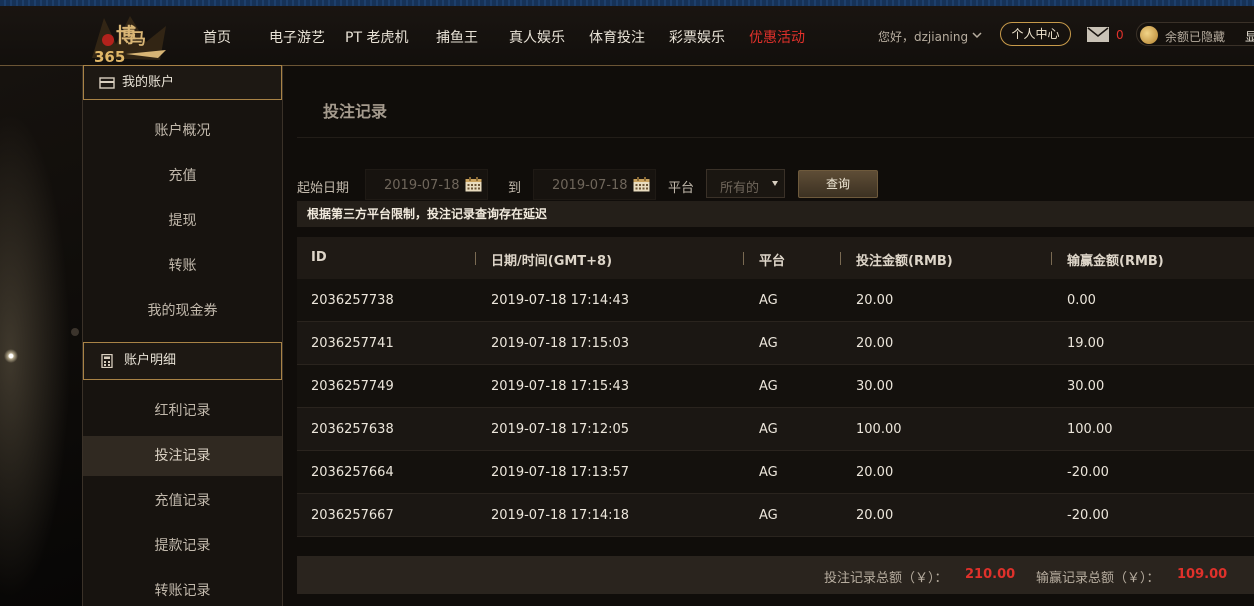 This screenshot has width=1254, height=606. I want to click on sidebar-item-cash-coupons: 我的现金券, so click(182, 311).